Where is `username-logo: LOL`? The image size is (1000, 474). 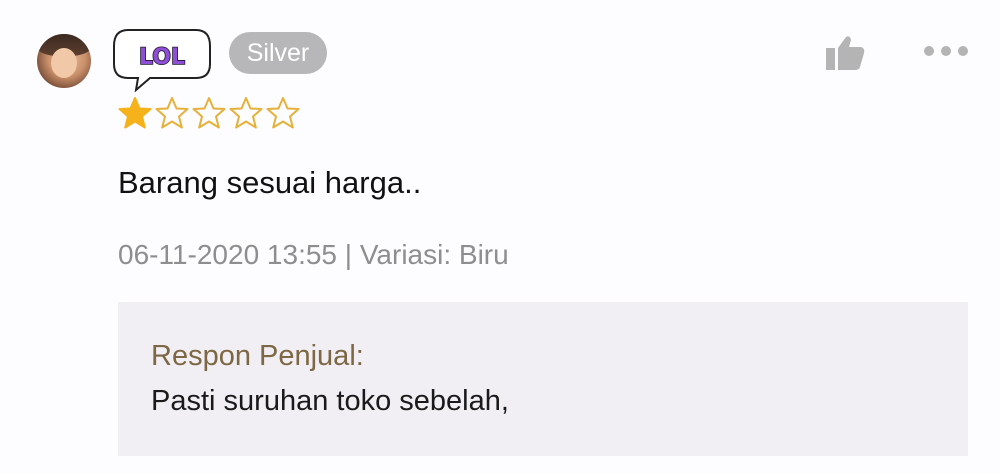 username-logo: LOL is located at coordinates (162, 58).